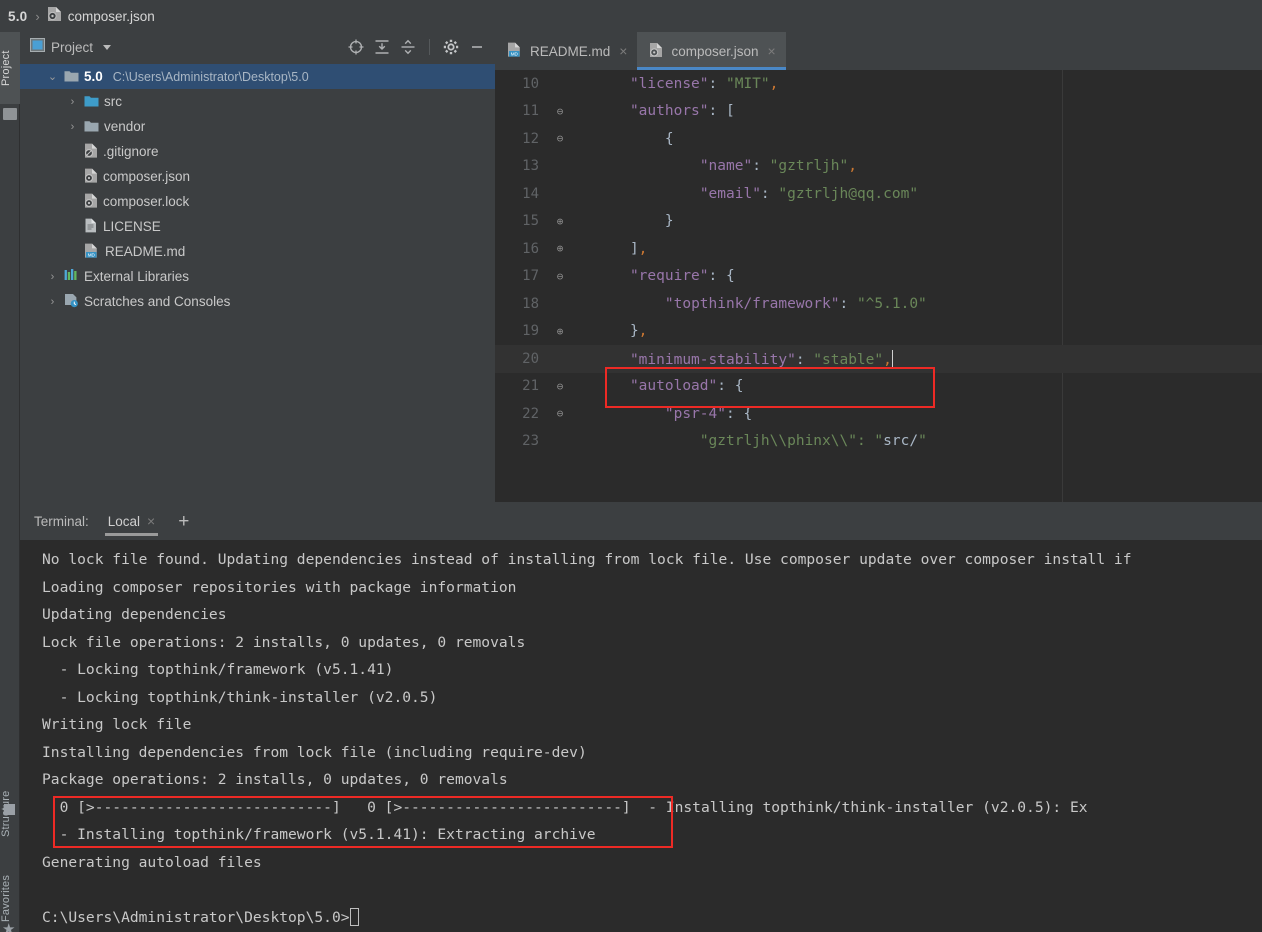  What do you see at coordinates (530, 111) in the screenshot?
I see `line-number: 11` at bounding box center [530, 111].